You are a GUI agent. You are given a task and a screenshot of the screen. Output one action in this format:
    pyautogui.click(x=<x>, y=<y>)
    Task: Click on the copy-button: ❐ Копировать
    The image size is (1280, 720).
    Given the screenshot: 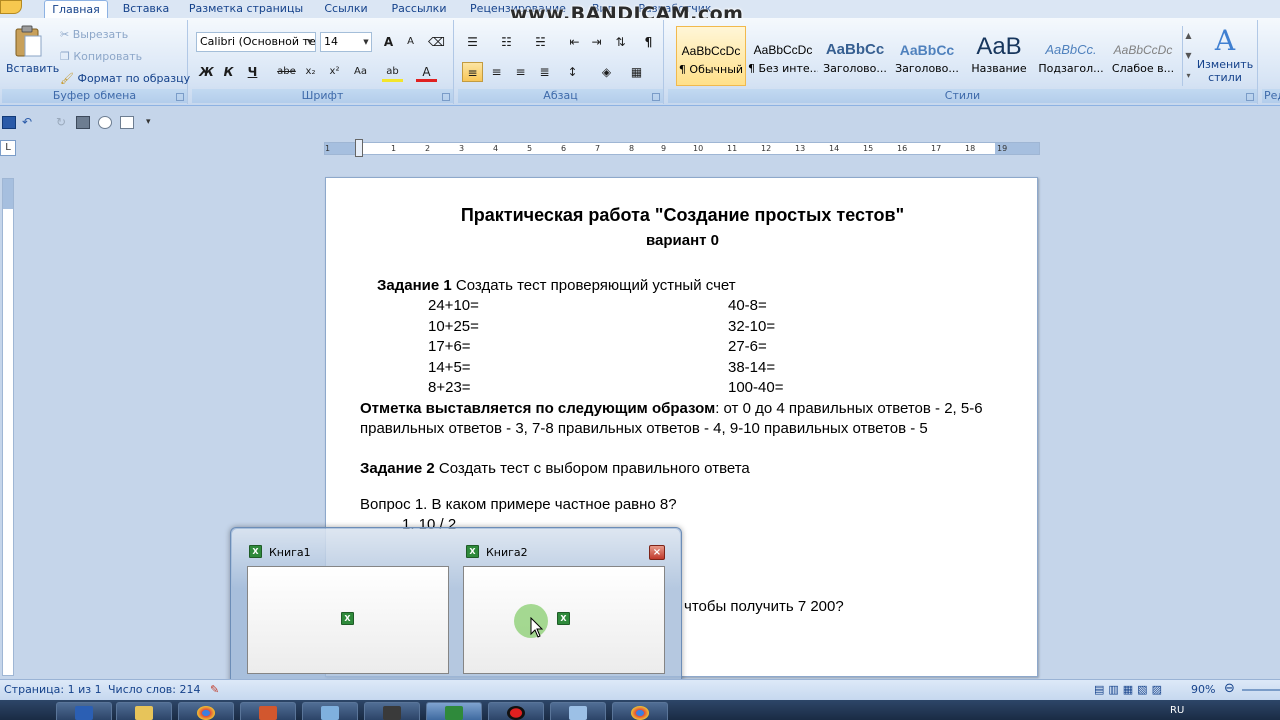 What is the action you would take?
    pyautogui.click(x=101, y=56)
    